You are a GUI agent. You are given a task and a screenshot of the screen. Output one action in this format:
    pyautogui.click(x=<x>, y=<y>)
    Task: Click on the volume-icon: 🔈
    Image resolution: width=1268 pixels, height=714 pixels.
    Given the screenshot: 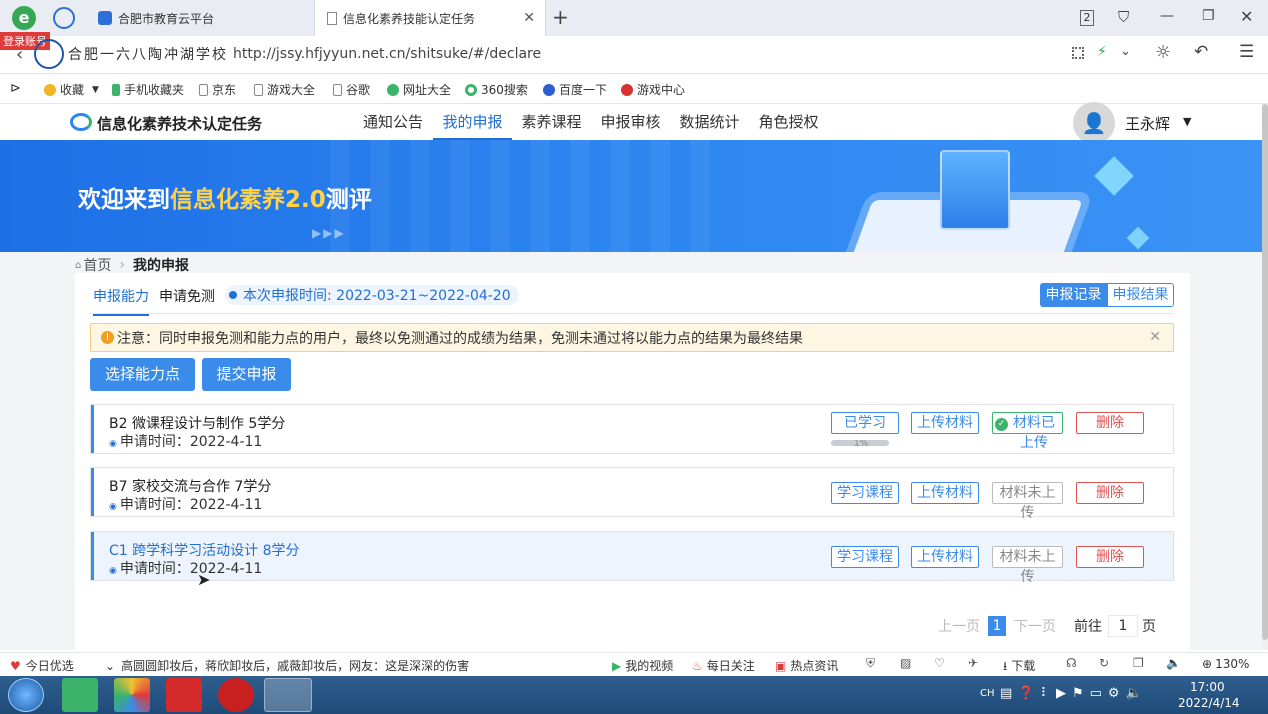 What is the action you would take?
    pyautogui.click(x=1173, y=663)
    